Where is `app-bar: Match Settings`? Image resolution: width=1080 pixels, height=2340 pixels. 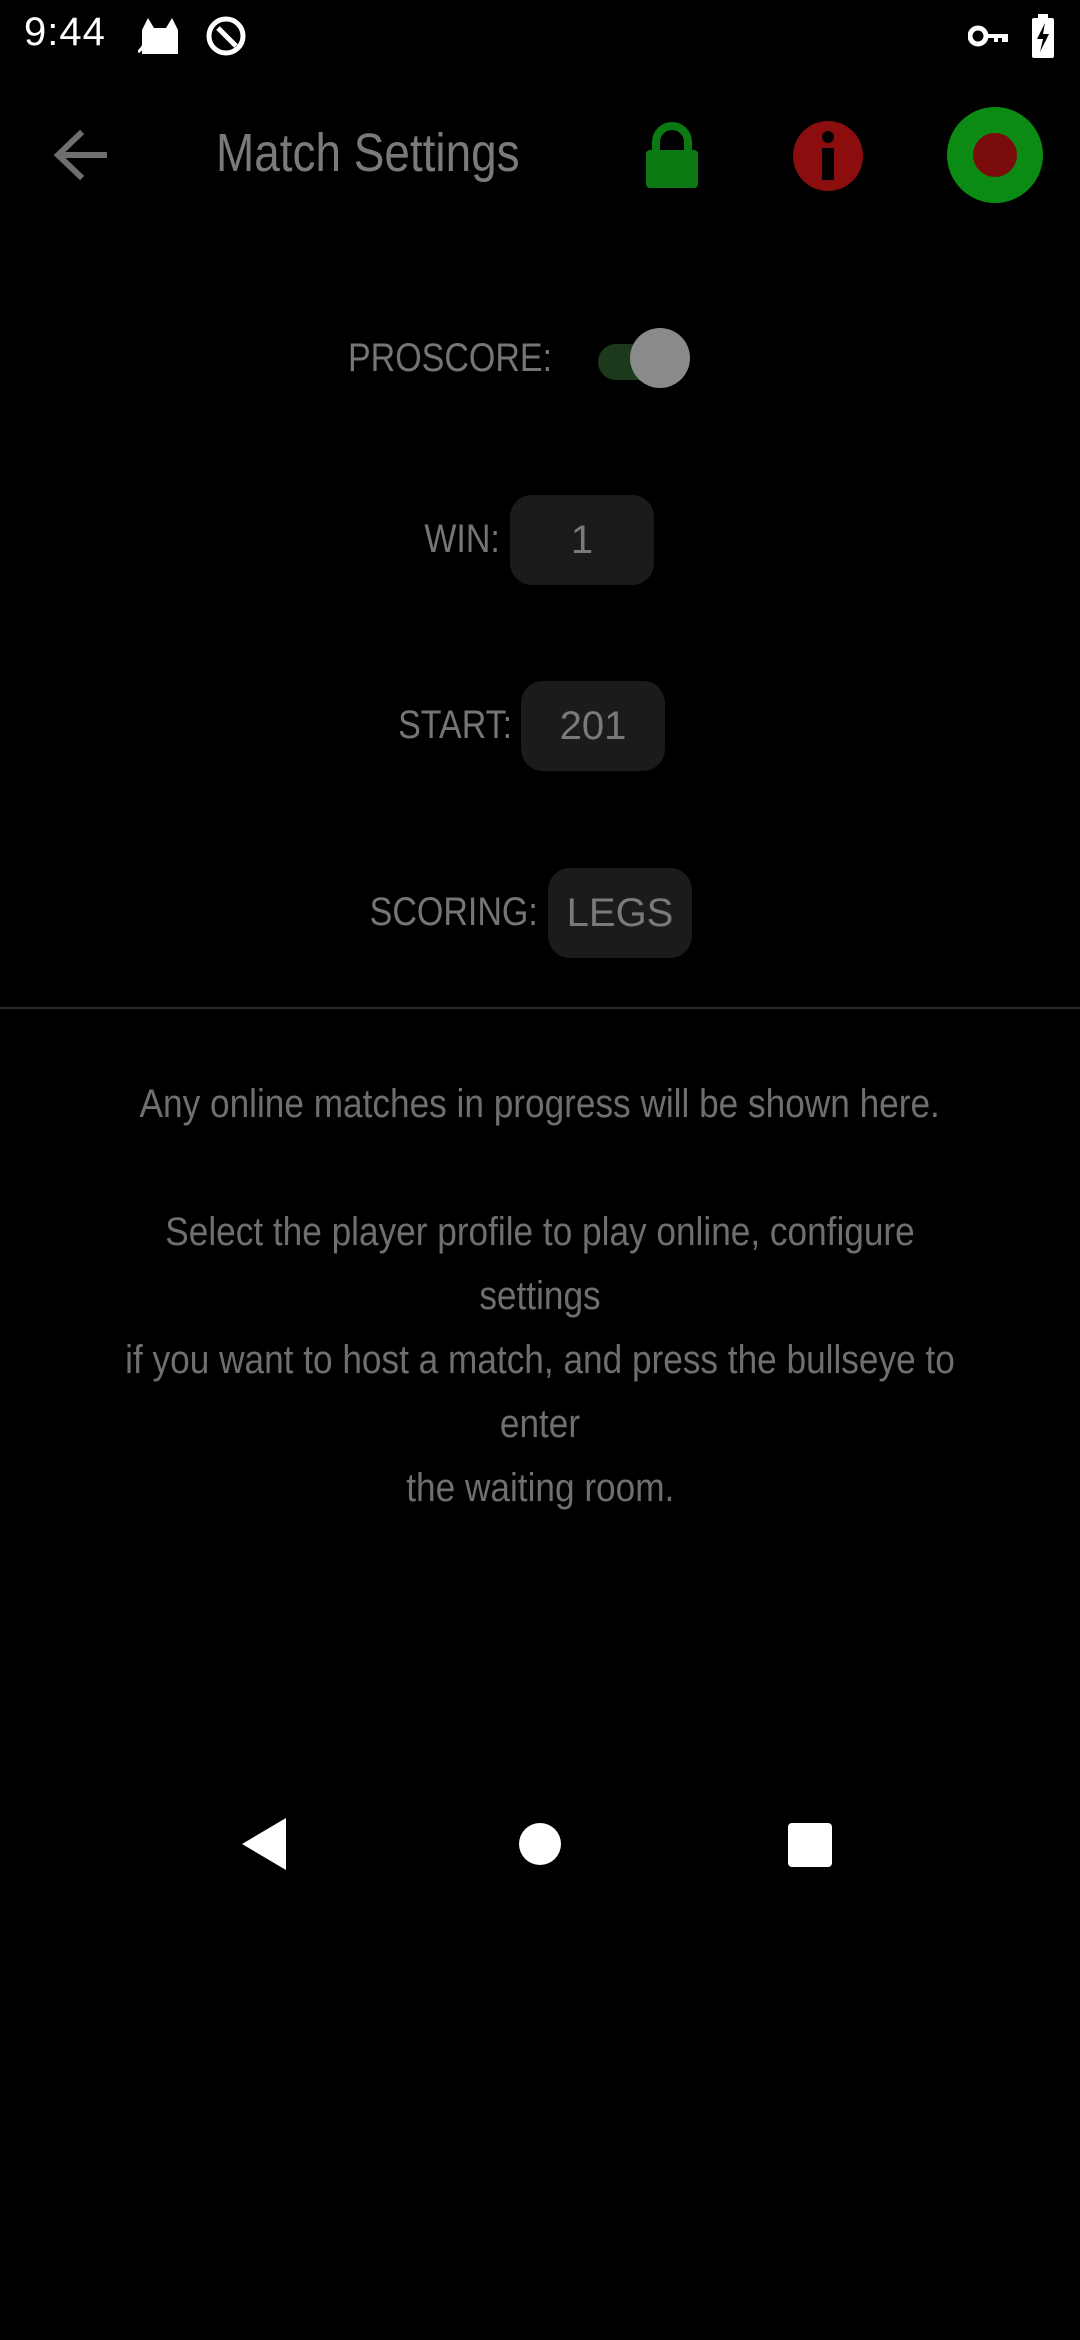
app-bar: Match Settings is located at coordinates (540, 155).